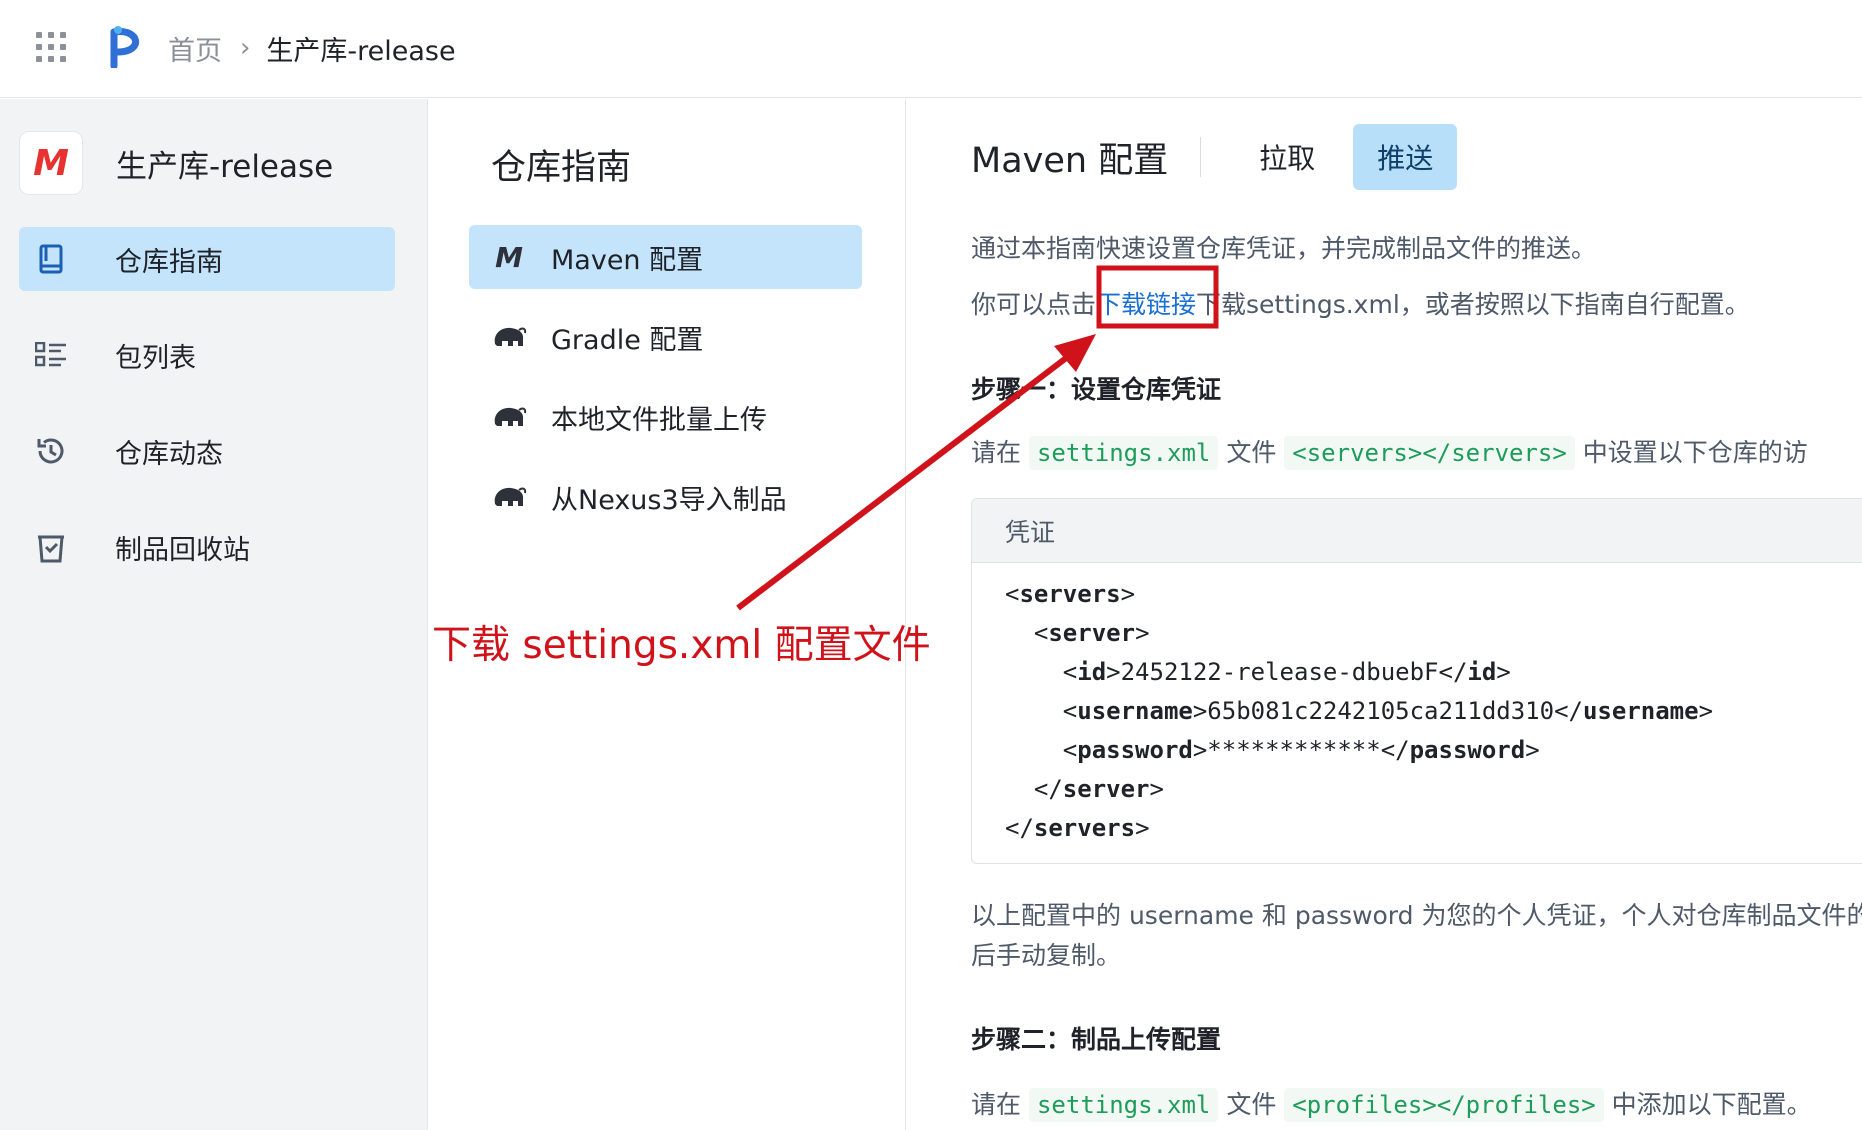 The width and height of the screenshot is (1862, 1130). What do you see at coordinates (1070, 160) in the screenshot?
I see `page-title: Maven 配置` at bounding box center [1070, 160].